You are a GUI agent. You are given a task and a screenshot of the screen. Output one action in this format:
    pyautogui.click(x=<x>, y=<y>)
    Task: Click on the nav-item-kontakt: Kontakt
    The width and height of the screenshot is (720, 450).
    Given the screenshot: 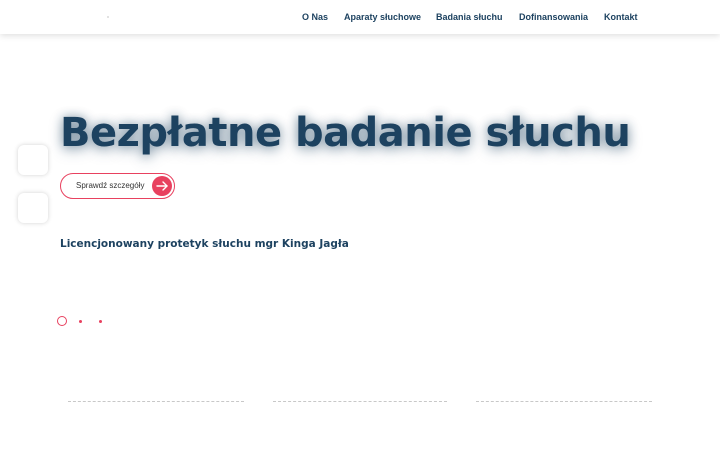 What is the action you would take?
    pyautogui.click(x=621, y=17)
    